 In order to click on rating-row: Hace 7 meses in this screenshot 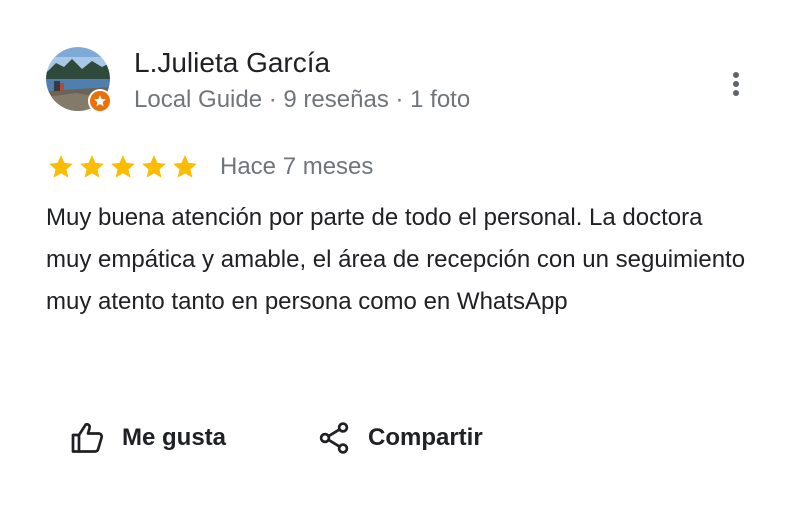, I will do `click(209, 167)`.